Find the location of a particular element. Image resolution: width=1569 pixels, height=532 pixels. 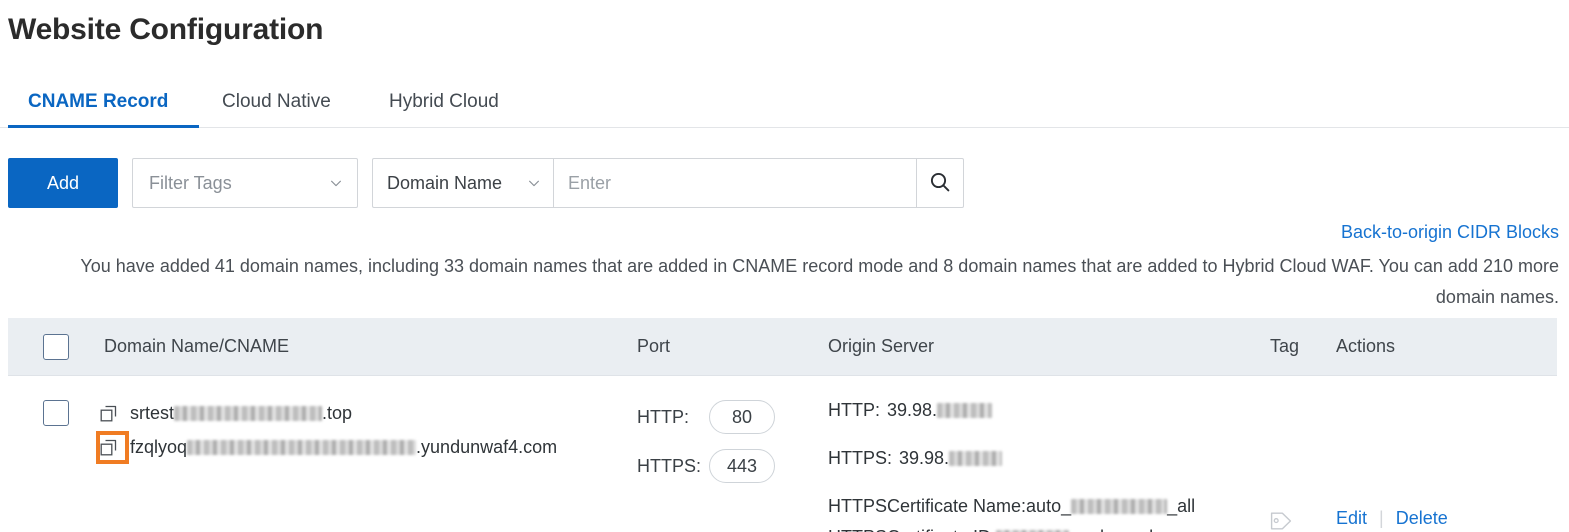

tab-hybrid-cloud: Hybrid Cloud is located at coordinates (444, 102).